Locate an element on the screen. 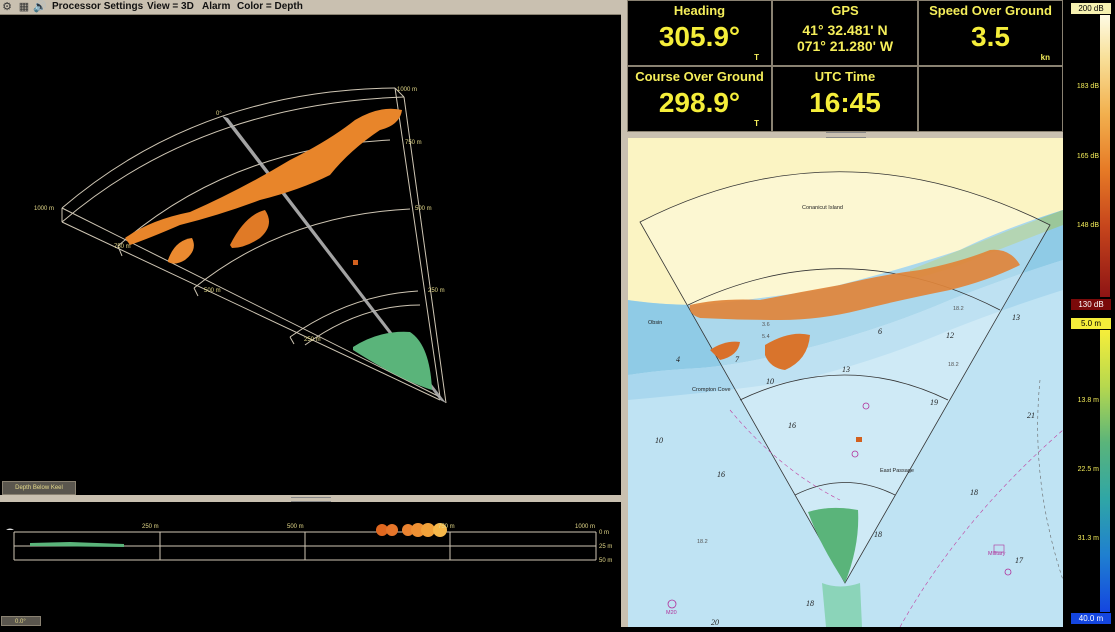  utc-label: UTC Time is located at coordinates (845, 76).